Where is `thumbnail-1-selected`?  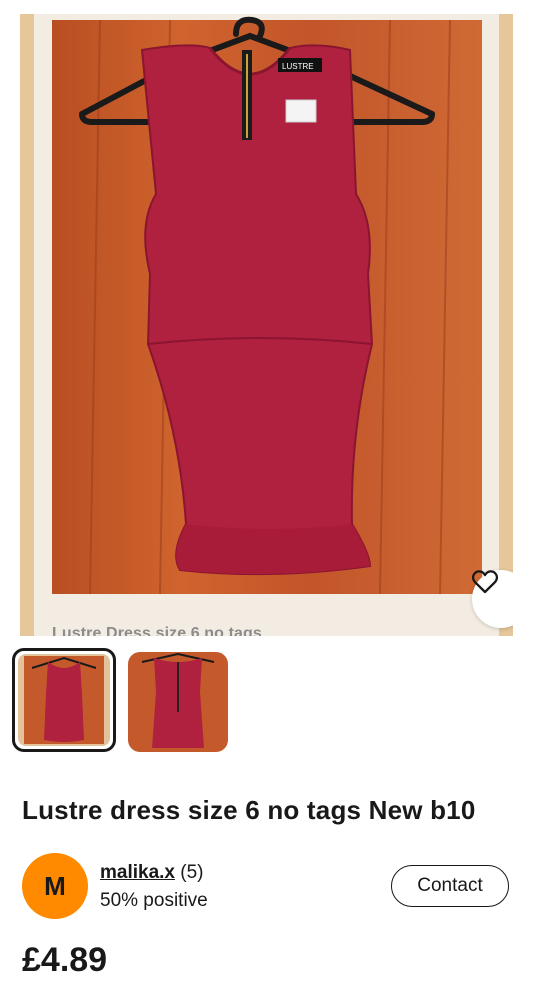
thumbnail-1-selected is located at coordinates (64, 700).